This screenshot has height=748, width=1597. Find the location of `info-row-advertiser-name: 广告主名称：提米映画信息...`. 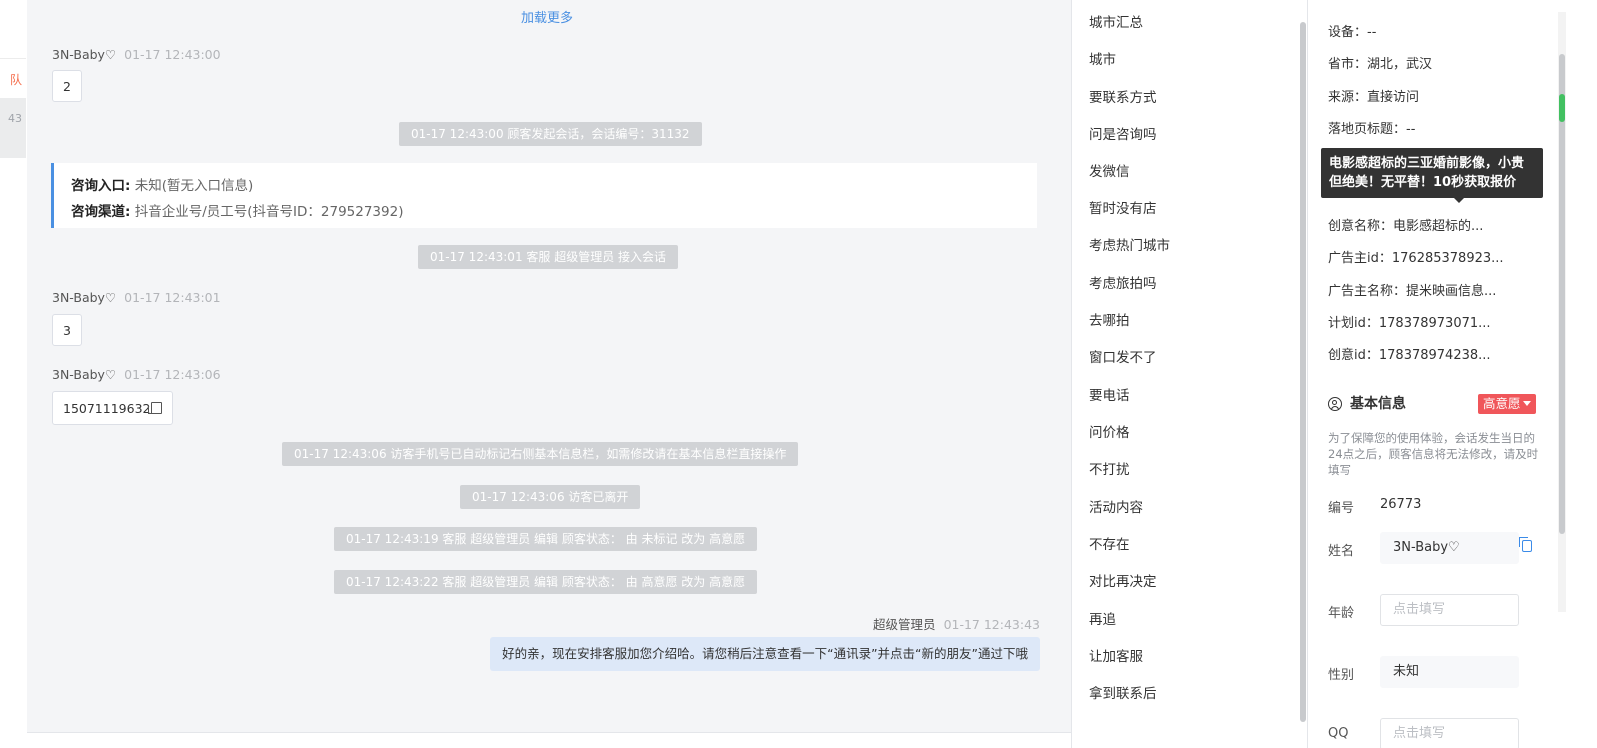

info-row-advertiser-name: 广告主名称：提米映画信息... is located at coordinates (1412, 289).